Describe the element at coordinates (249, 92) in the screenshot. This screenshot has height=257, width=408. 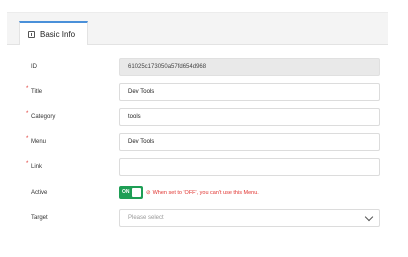
I see `title-input: Dev Tools` at that location.